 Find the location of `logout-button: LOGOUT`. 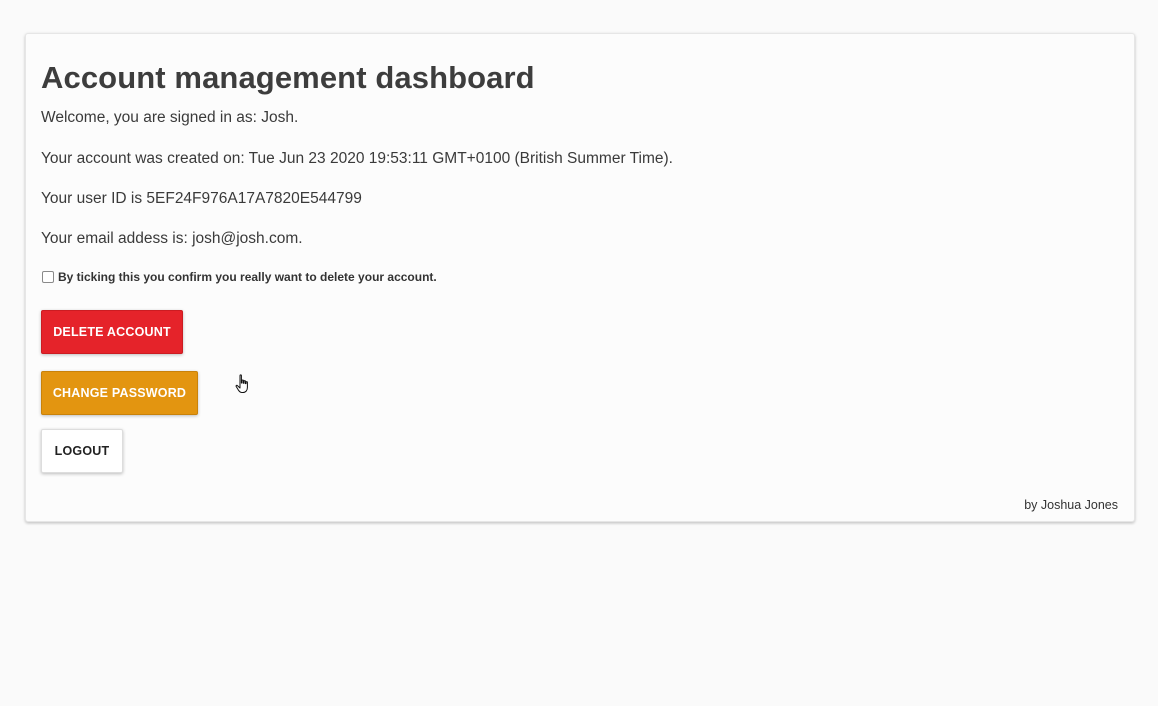

logout-button: LOGOUT is located at coordinates (82, 451).